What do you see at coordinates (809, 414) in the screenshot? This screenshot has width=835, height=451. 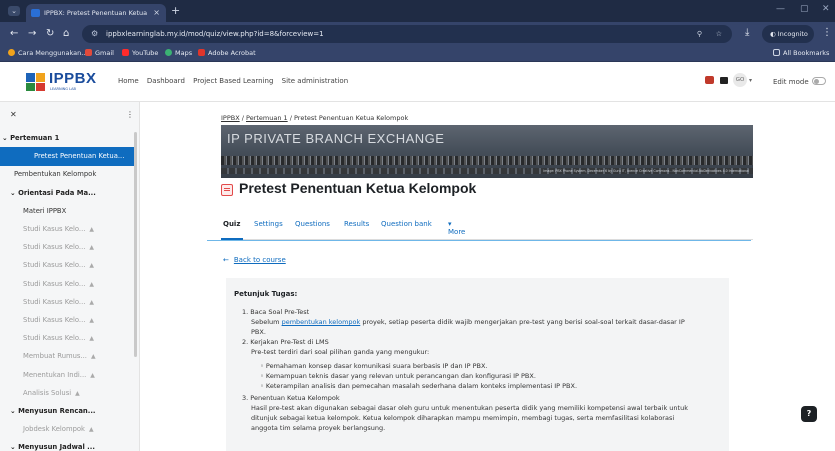 I see `help-button: ?` at bounding box center [809, 414].